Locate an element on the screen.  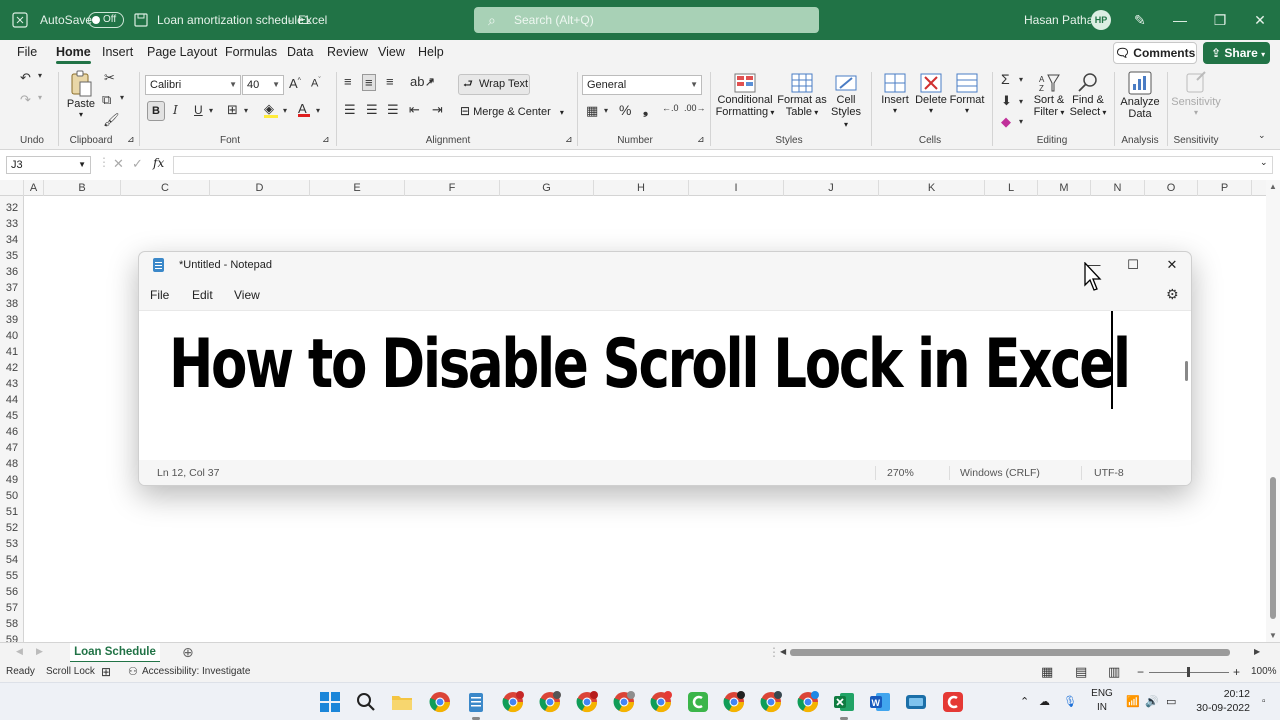
conditional-formatting-button: Conditional Formatting ▾ is located at coordinates (745, 95).